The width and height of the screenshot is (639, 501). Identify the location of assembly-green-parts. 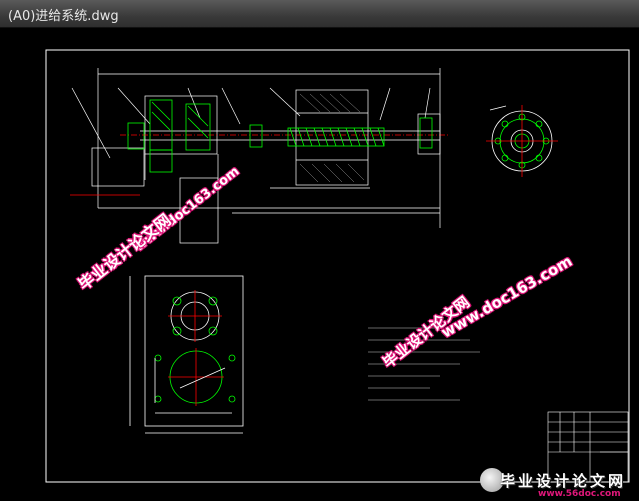
(280, 136).